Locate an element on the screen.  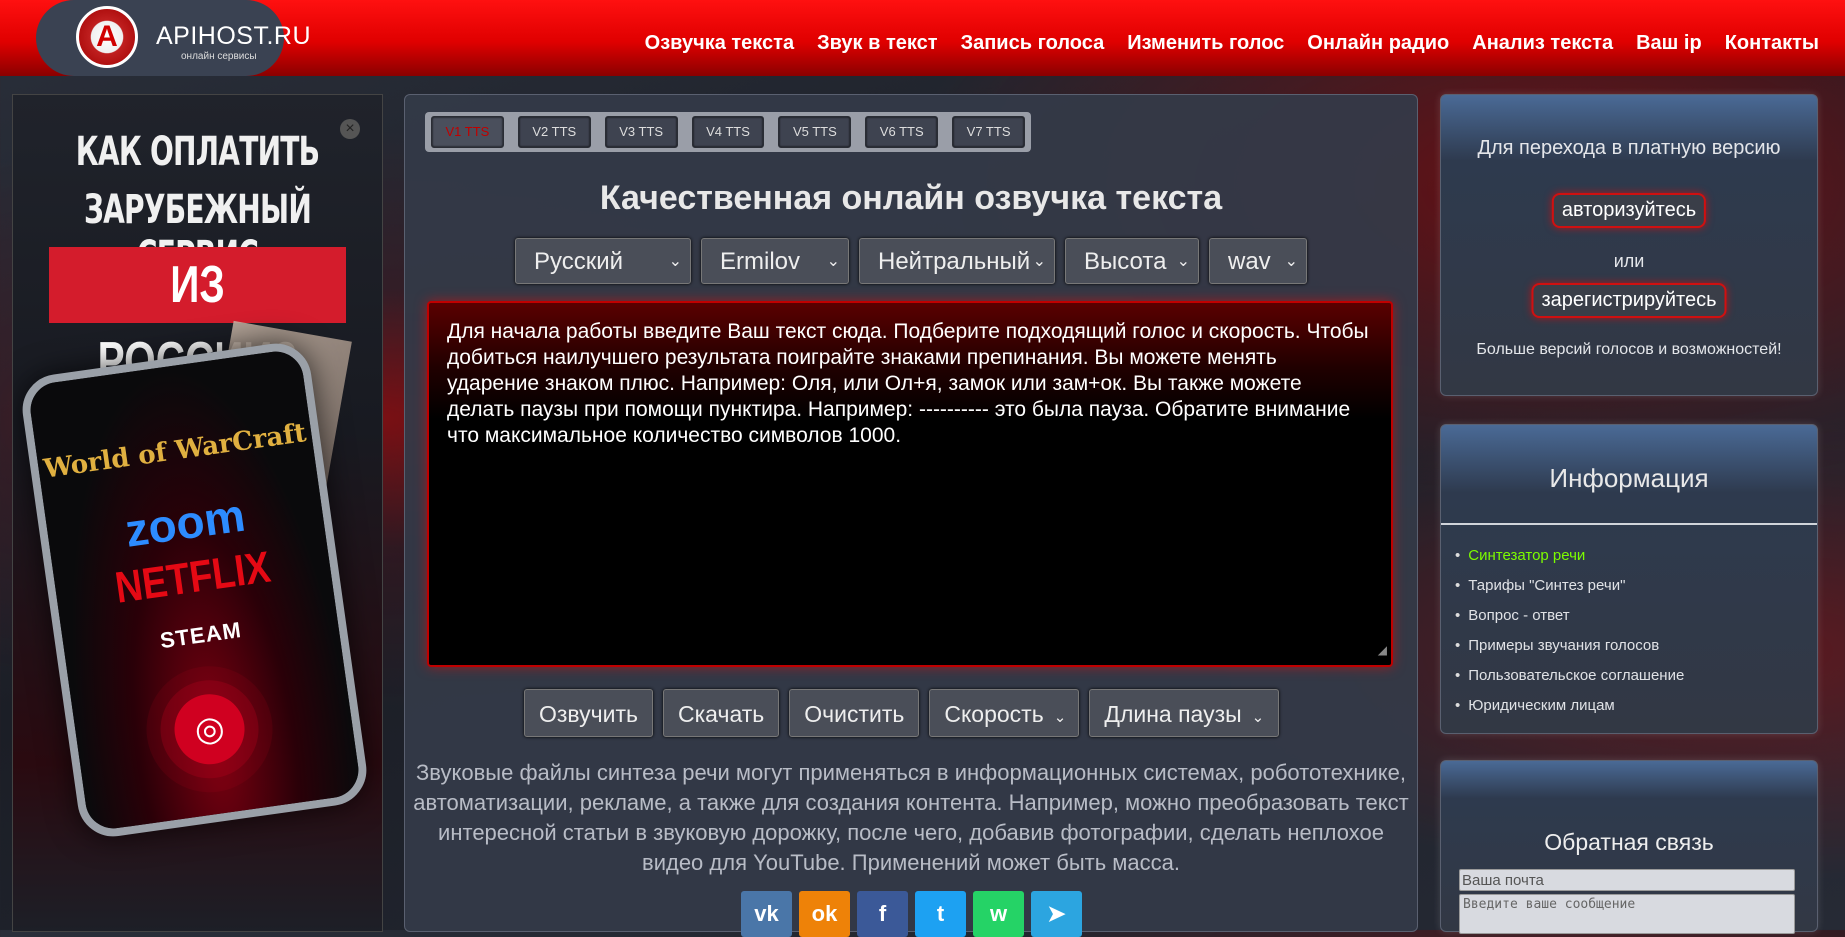
register-link: зарегистрируйтесь is located at coordinates (1629, 300).